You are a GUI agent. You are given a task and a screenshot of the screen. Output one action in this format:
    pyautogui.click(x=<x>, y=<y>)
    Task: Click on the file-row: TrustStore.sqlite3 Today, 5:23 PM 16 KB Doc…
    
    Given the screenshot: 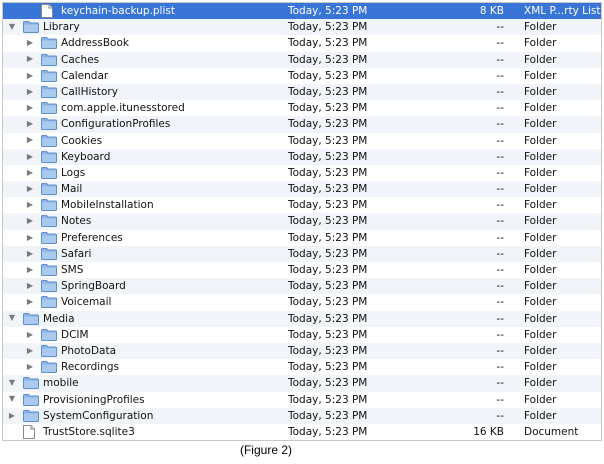 What is the action you would take?
    pyautogui.click(x=302, y=432)
    